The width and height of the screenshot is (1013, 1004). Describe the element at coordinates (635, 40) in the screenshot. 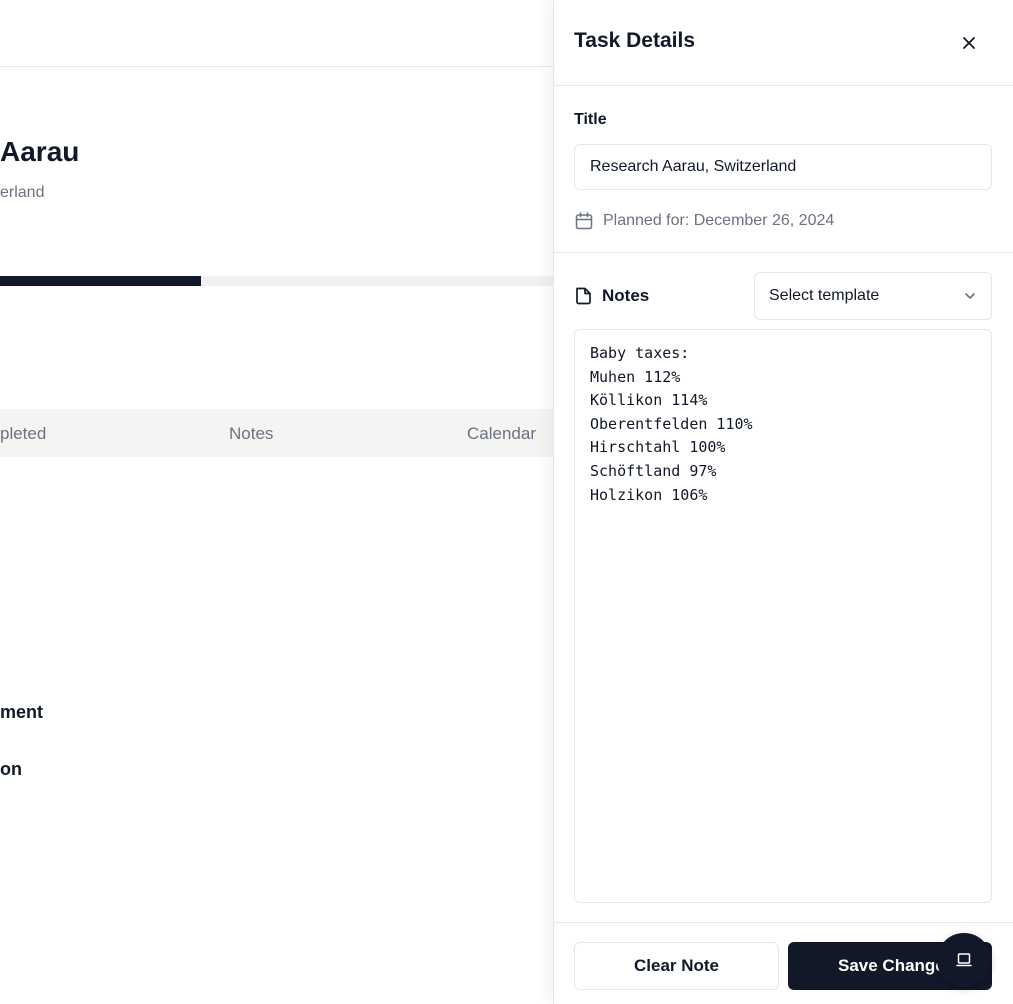

I see `drawer-title: Task Details` at that location.